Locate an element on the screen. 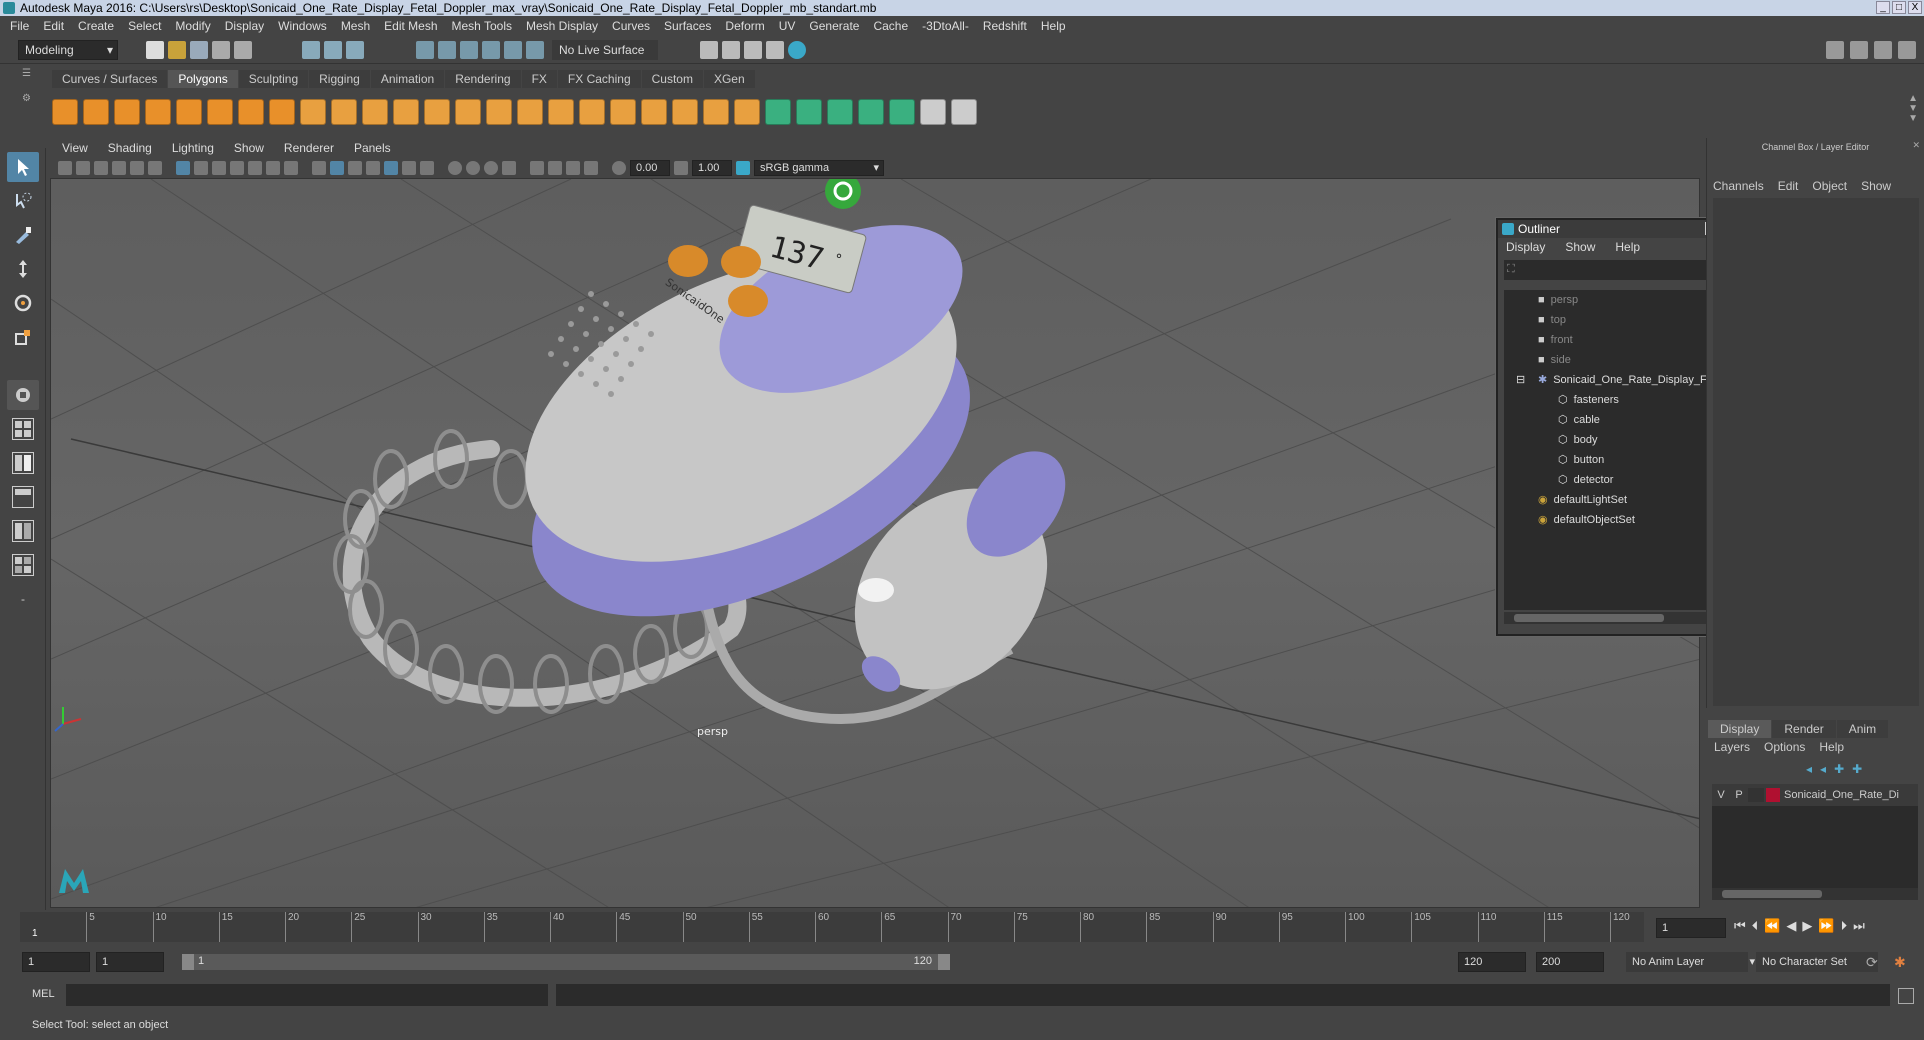 The width and height of the screenshot is (1924, 1040). select-component-icon is located at coordinates (355, 50).